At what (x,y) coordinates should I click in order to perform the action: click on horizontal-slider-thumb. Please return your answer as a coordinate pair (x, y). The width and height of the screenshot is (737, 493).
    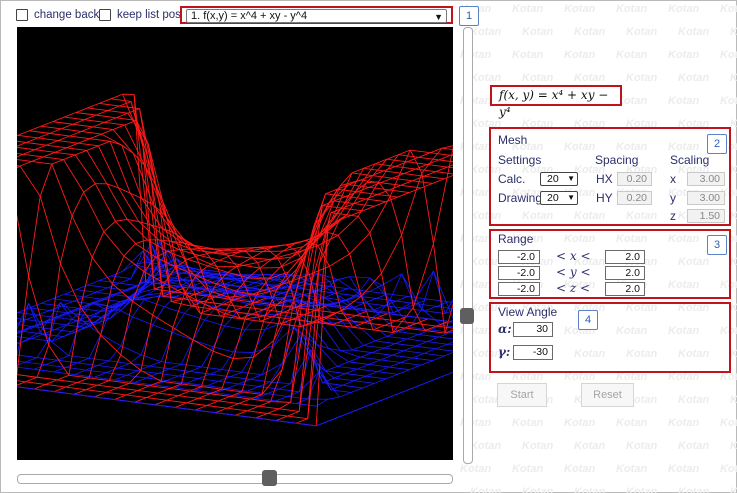
    Looking at the image, I should click on (269, 478).